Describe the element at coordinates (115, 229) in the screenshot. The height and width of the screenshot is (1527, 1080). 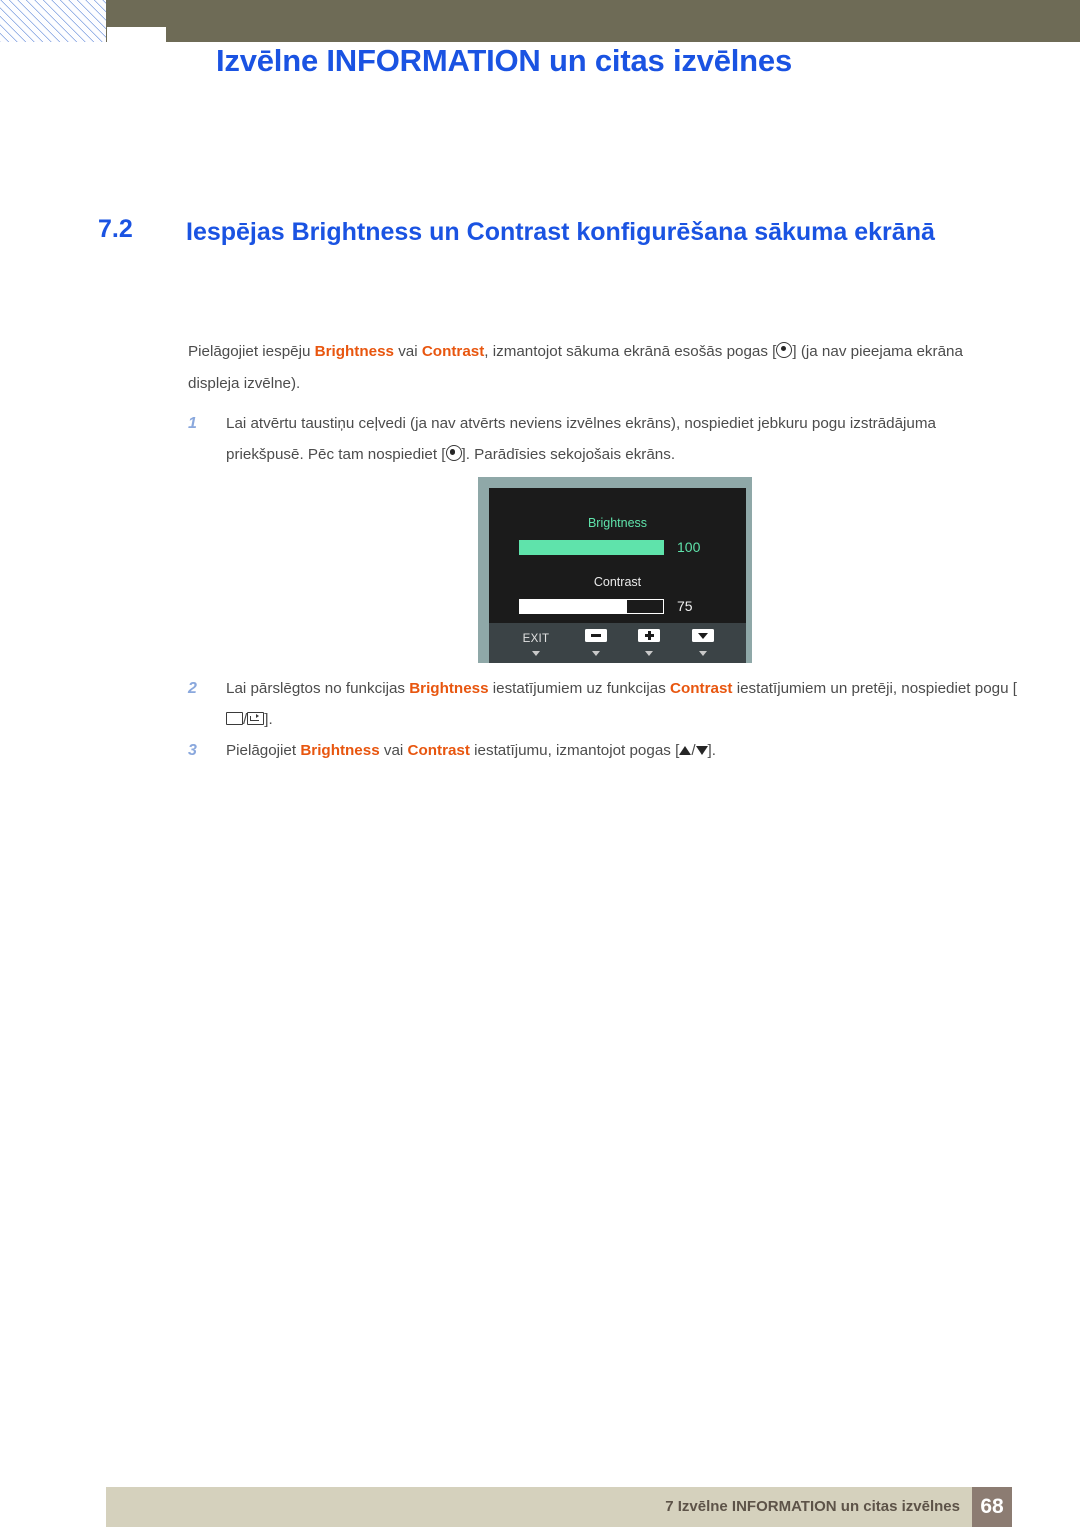
I see `section-number: 7.2` at that location.